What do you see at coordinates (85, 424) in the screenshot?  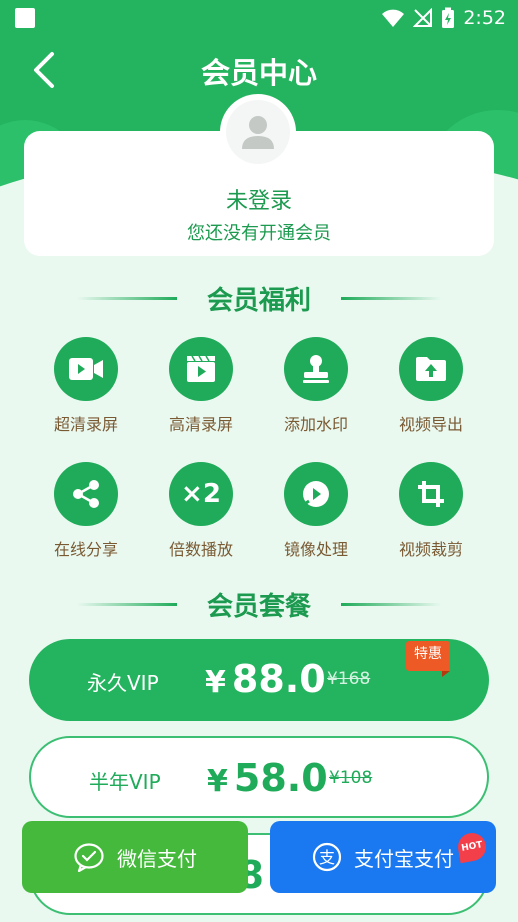 I see `benefit-label: 超清录屏` at bounding box center [85, 424].